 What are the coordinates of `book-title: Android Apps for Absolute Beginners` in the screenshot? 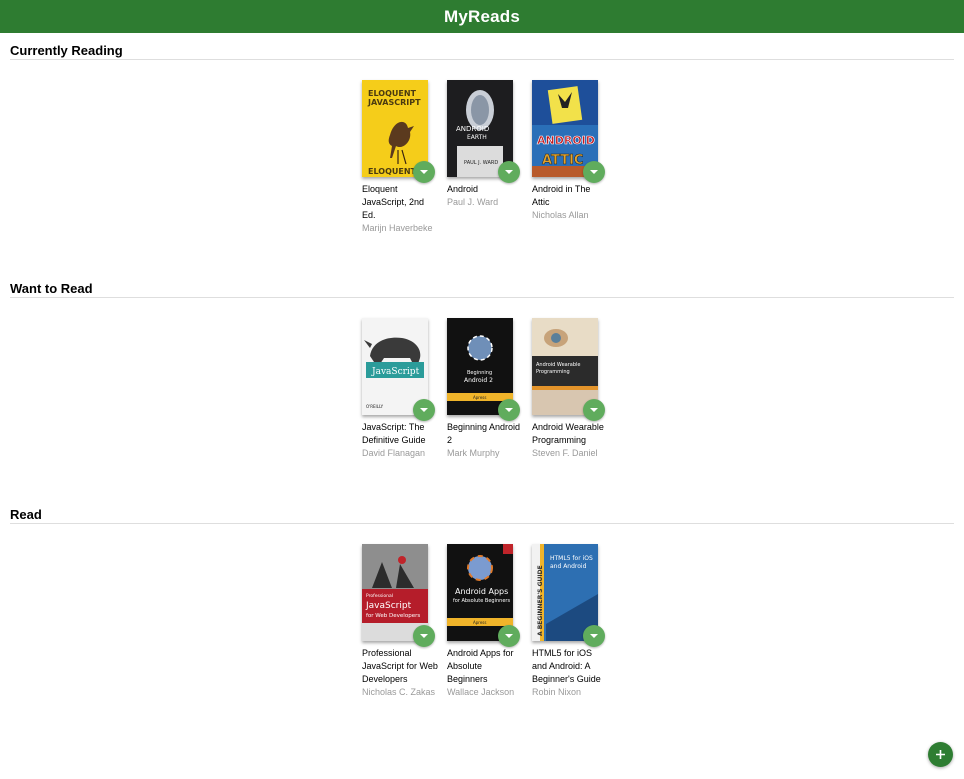 It's located at (480, 666).